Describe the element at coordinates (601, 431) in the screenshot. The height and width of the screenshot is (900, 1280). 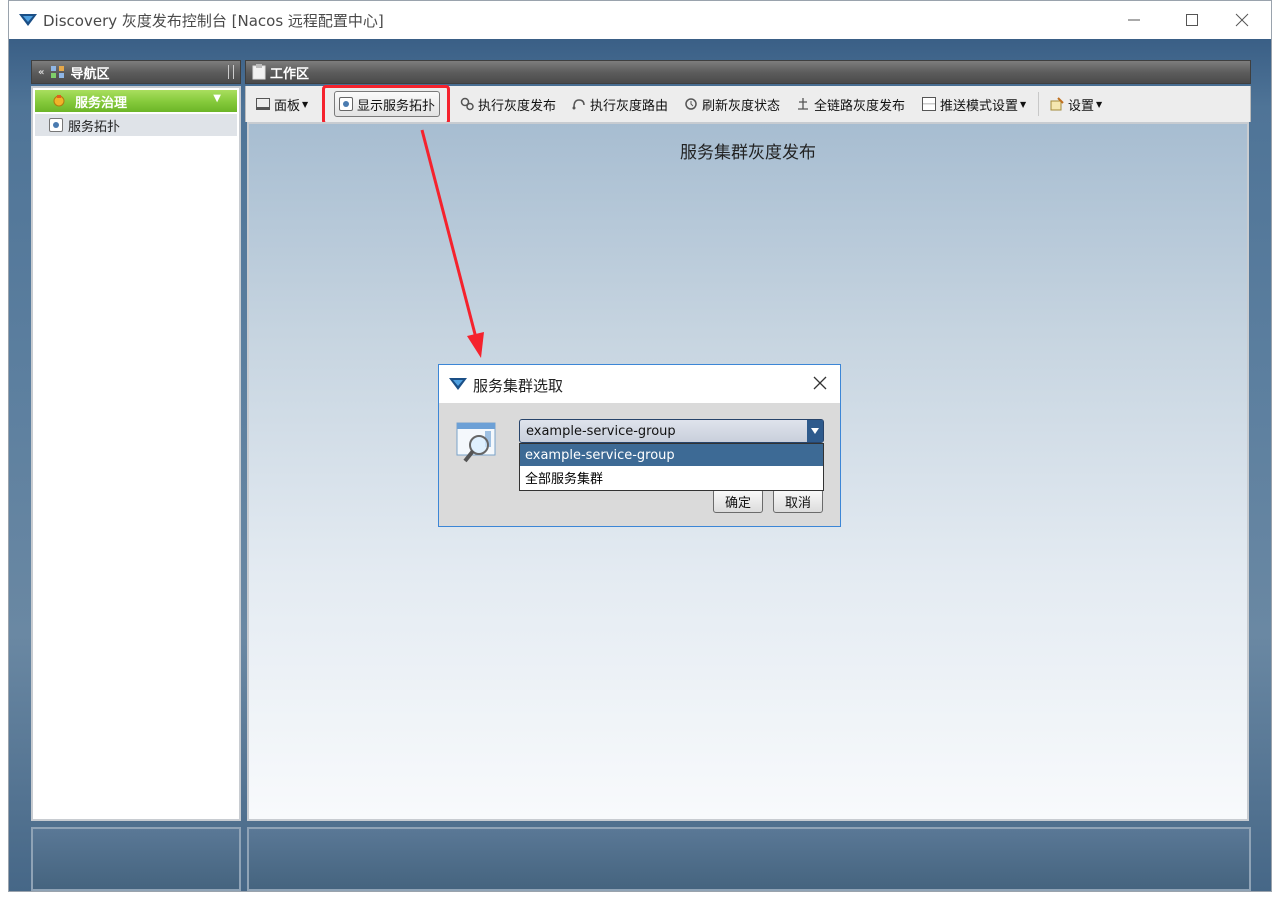
I see `select-value: example-service-group` at that location.